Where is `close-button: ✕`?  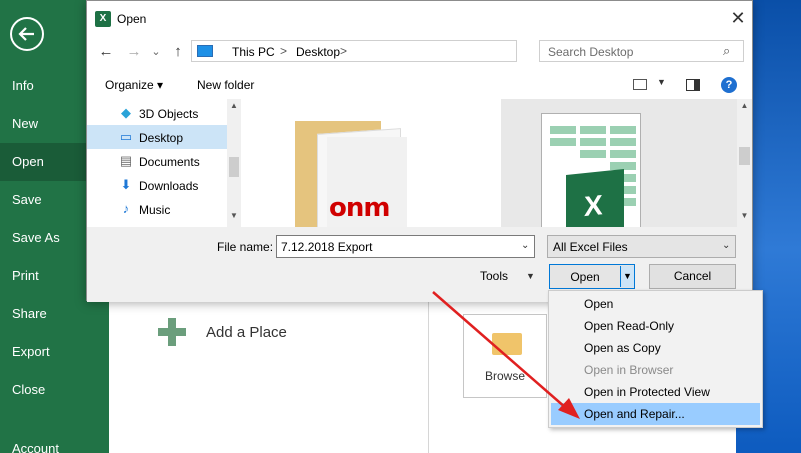 close-button: ✕ is located at coordinates (738, 18).